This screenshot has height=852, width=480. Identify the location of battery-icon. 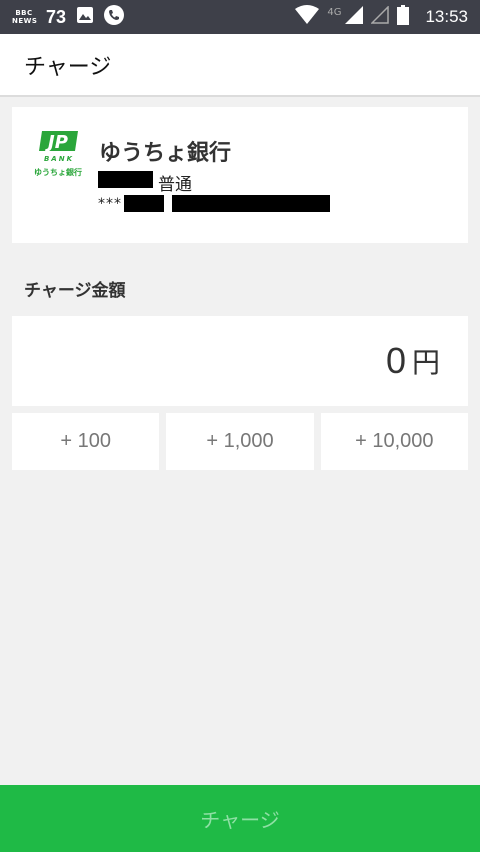
(403, 17).